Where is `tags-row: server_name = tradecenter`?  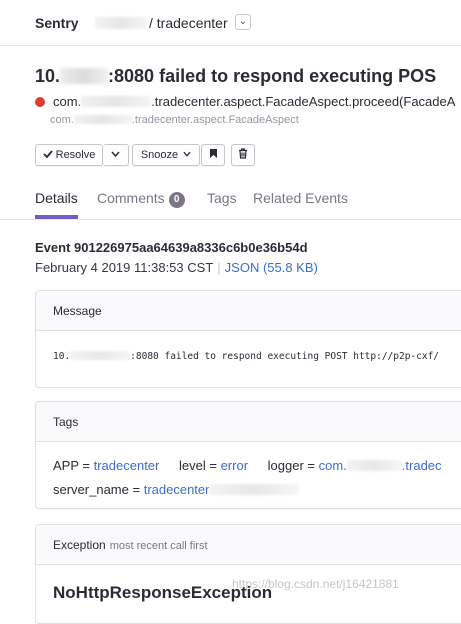 tags-row: server_name = tradecenter is located at coordinates (257, 490).